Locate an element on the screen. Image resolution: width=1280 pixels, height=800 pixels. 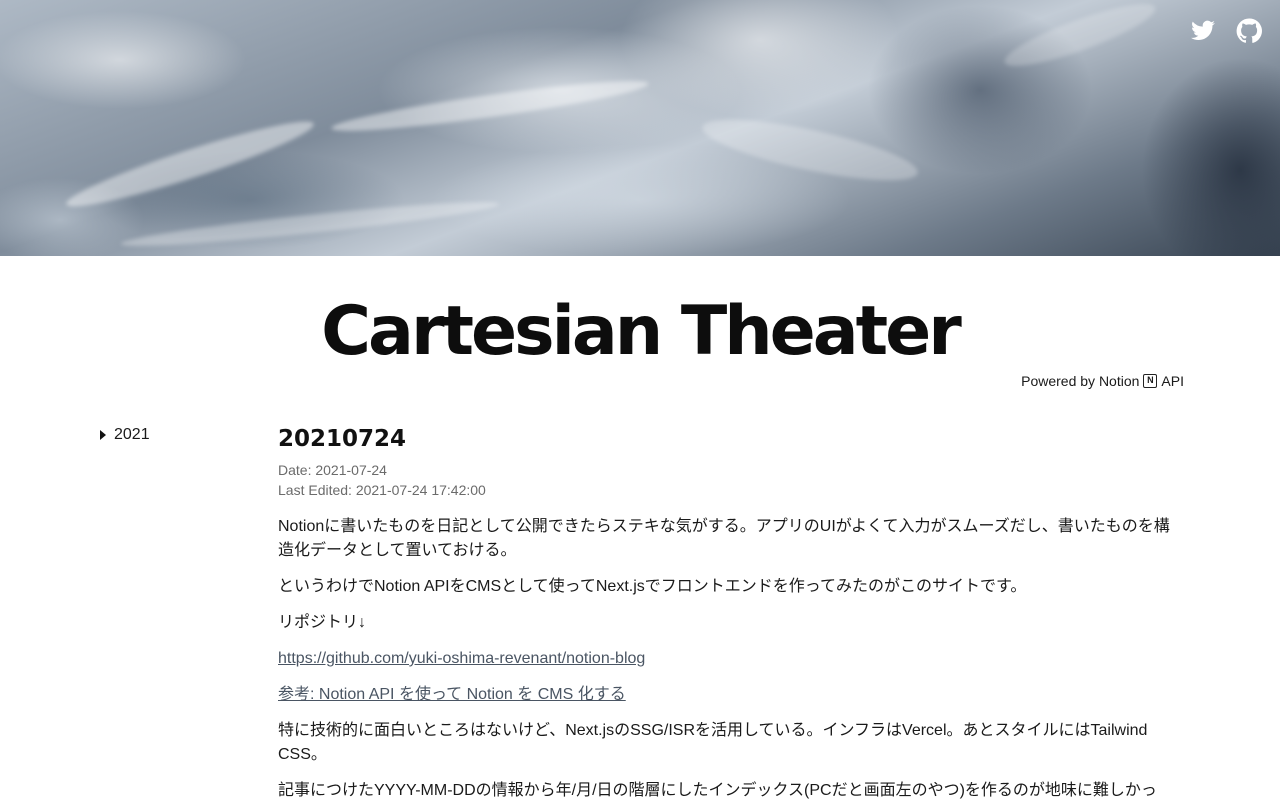
caret-right-icon is located at coordinates (103, 435).